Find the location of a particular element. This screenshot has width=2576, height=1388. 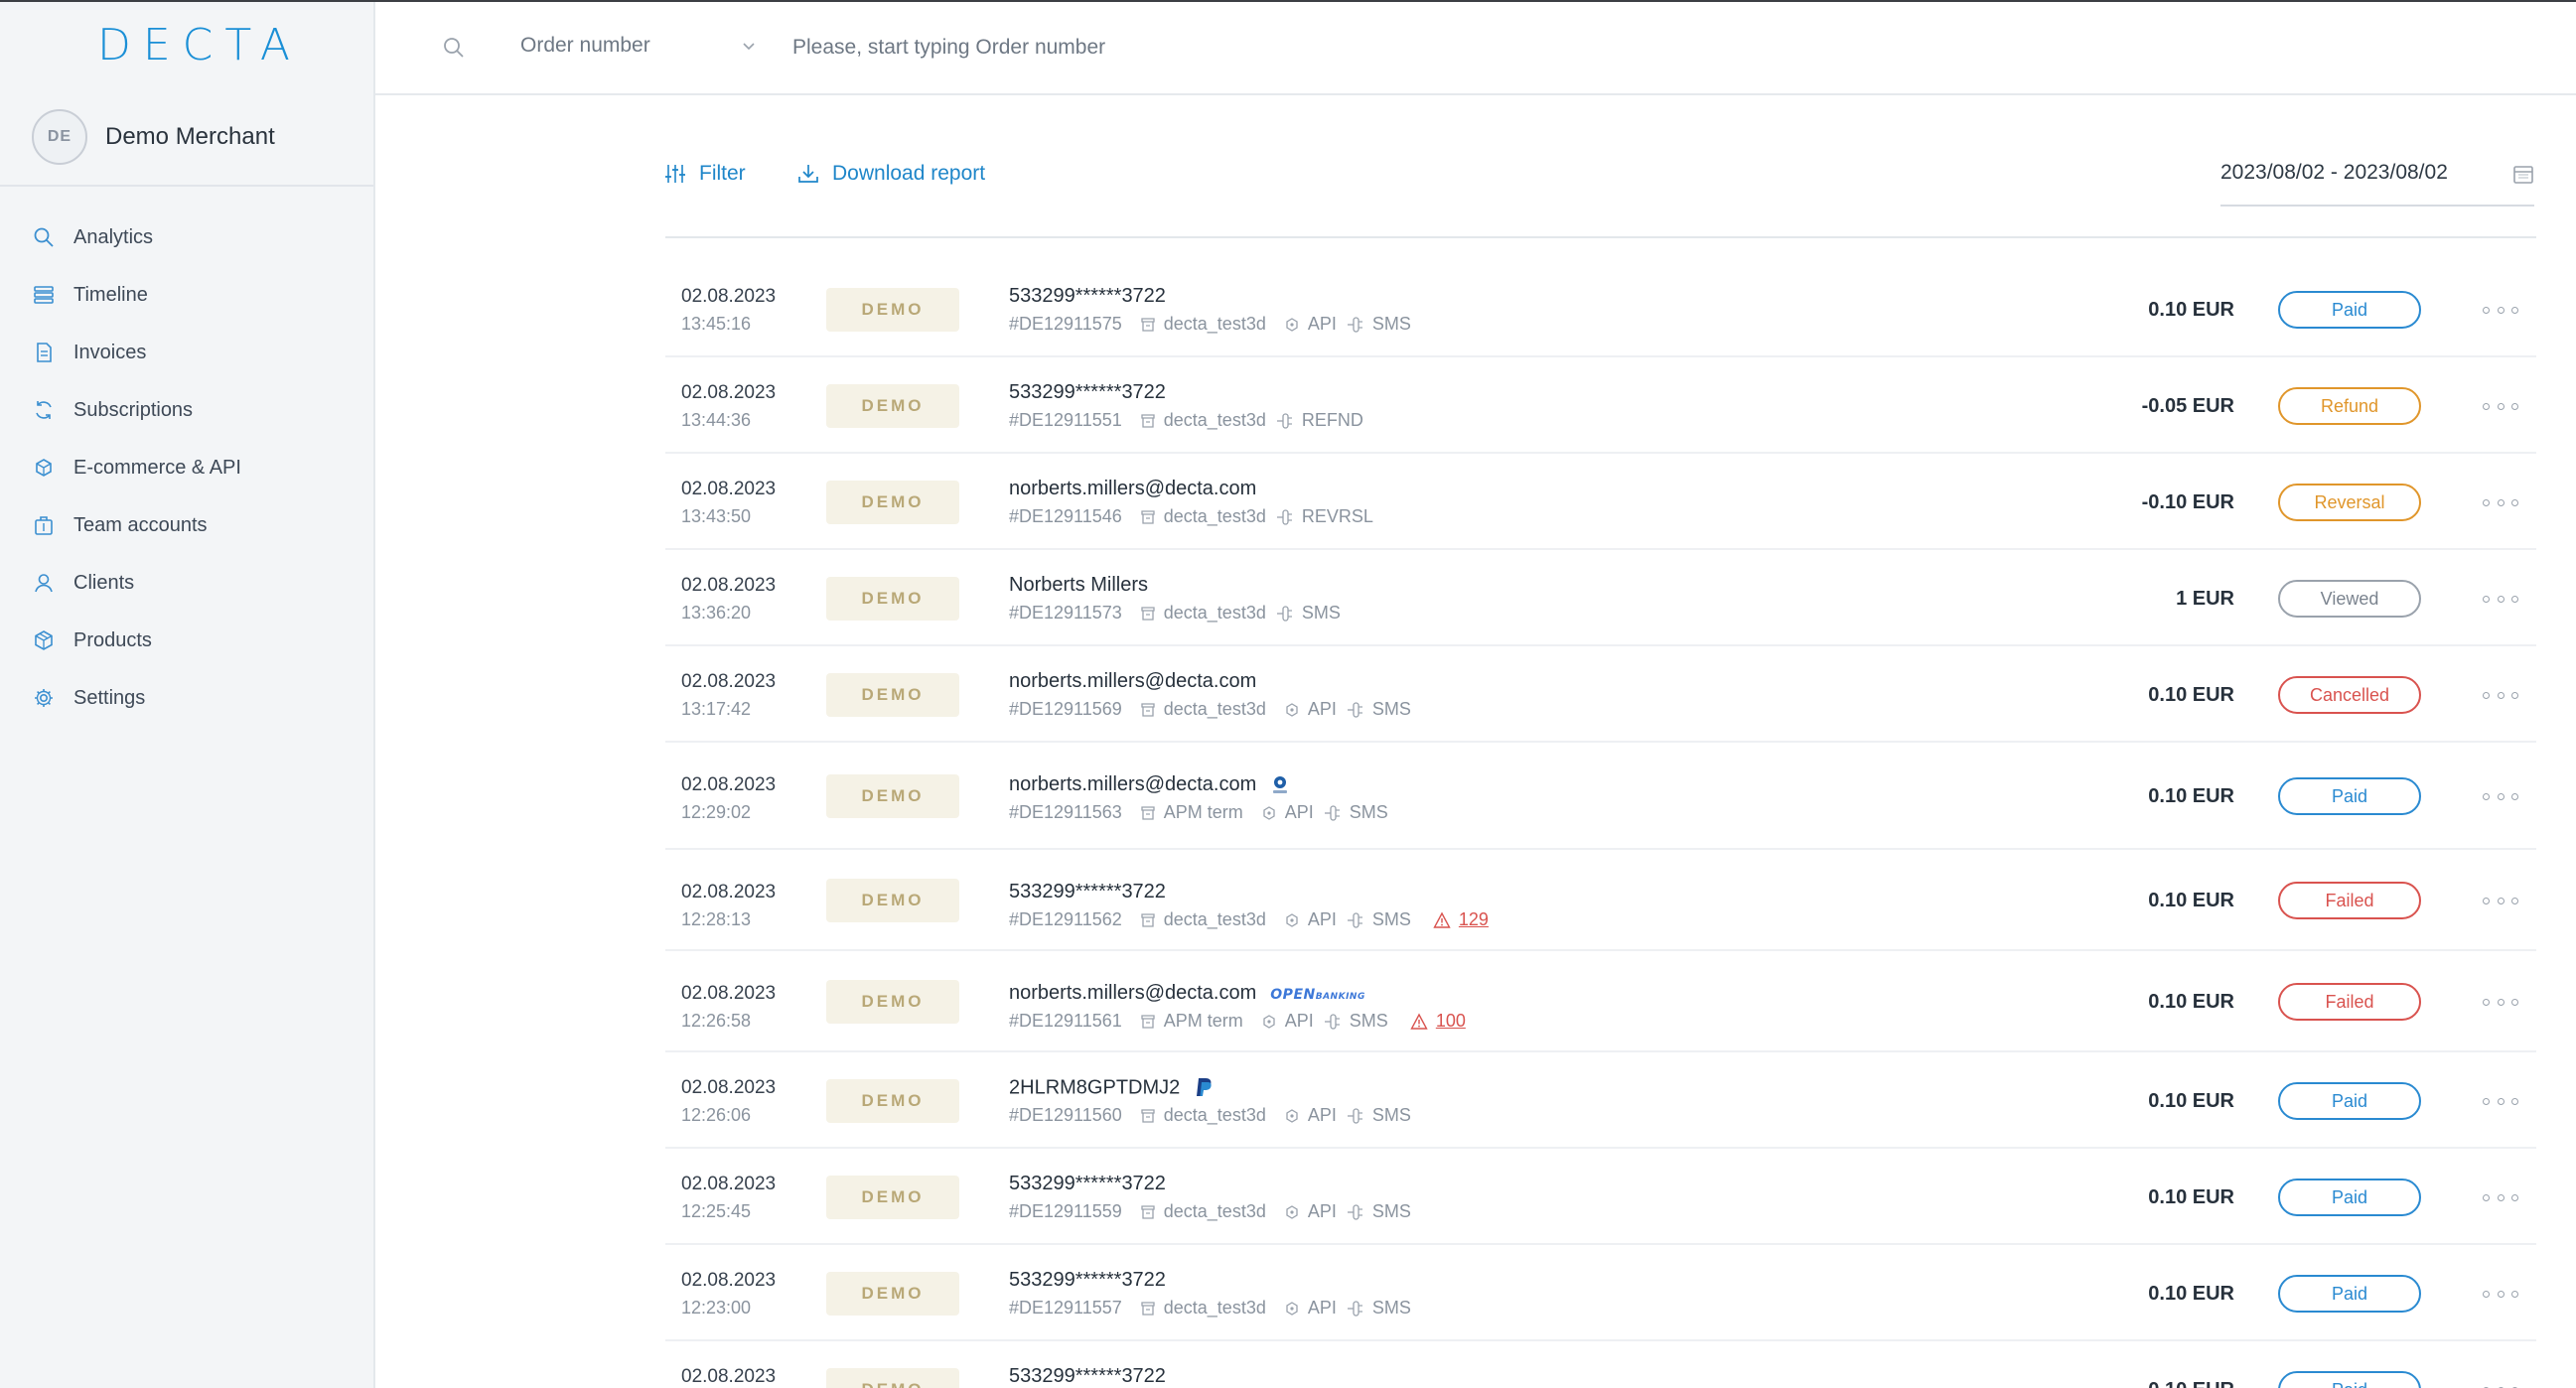

bank-logo-icon is located at coordinates (1281, 784).